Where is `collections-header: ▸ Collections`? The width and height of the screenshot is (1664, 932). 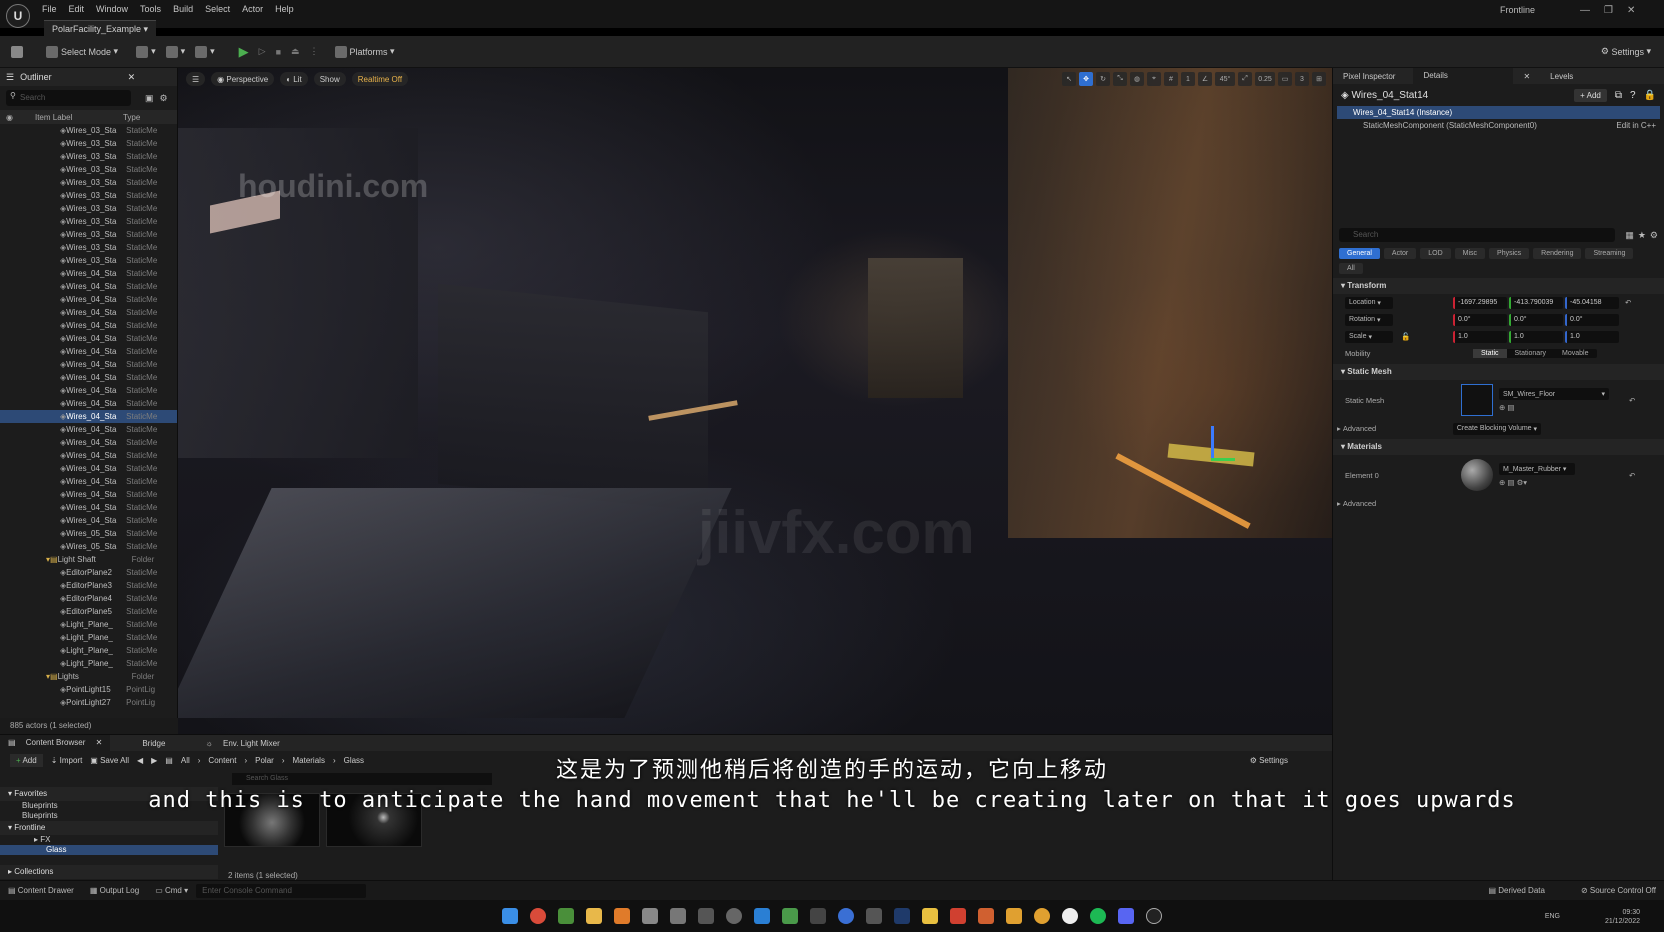
collections-header: ▸ Collections is located at coordinates (109, 872).